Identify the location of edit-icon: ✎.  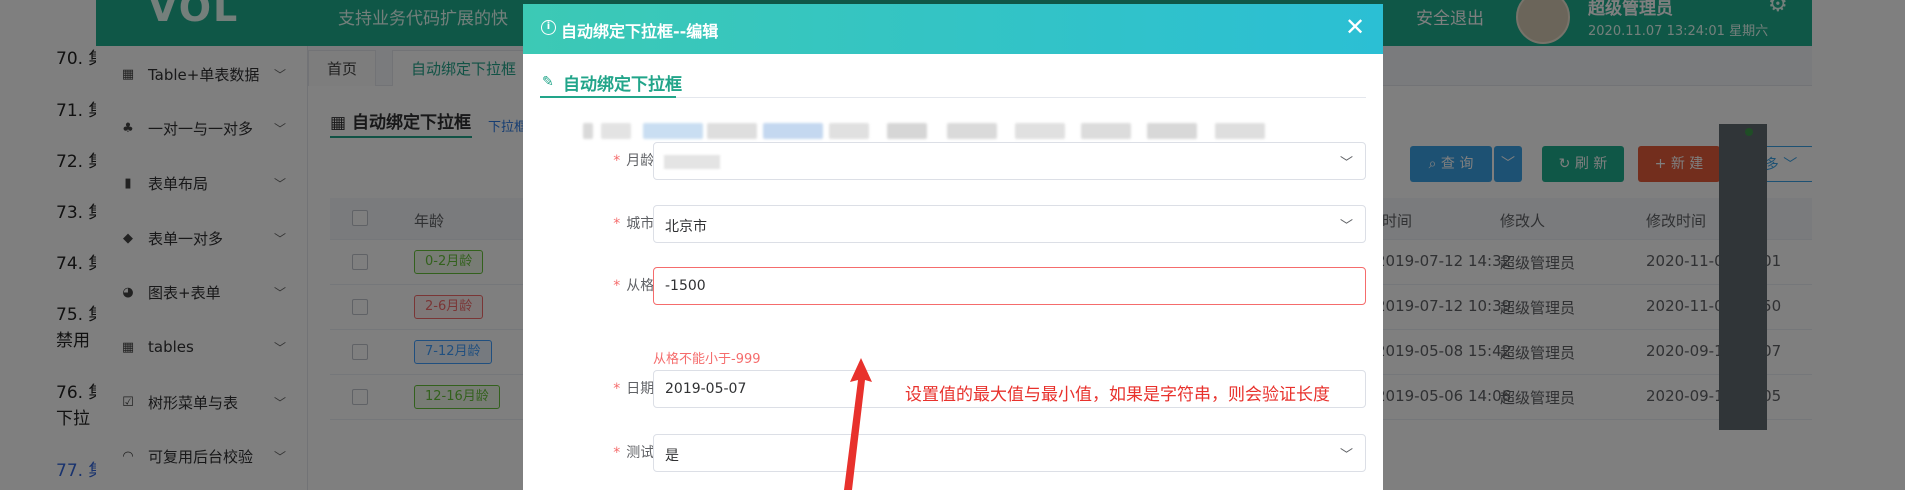
(548, 82).